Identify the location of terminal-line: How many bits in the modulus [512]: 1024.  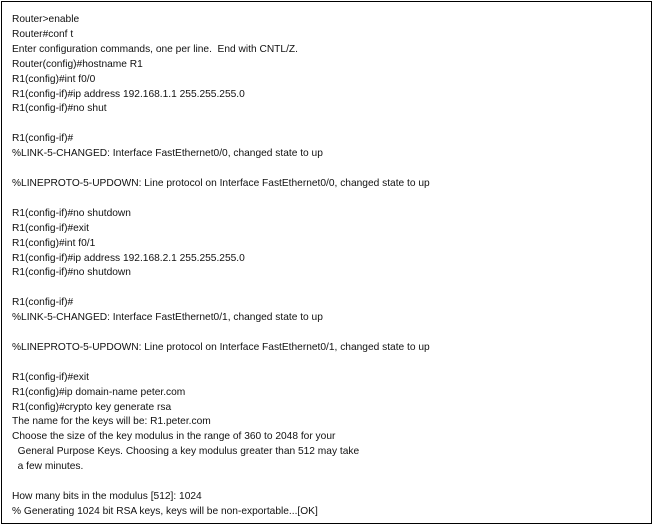
(107, 496).